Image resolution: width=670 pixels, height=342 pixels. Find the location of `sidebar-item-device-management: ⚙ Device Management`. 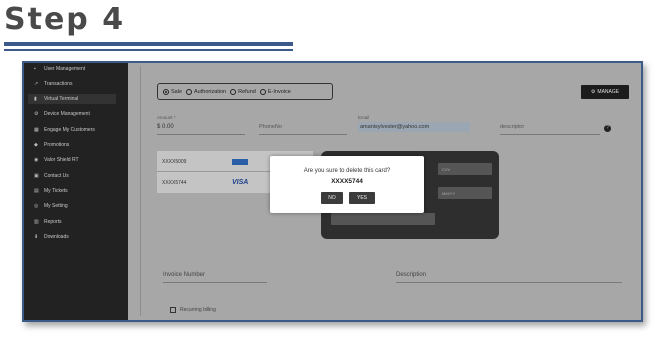

sidebar-item-device-management: ⚙ Device Management is located at coordinates (62, 114).